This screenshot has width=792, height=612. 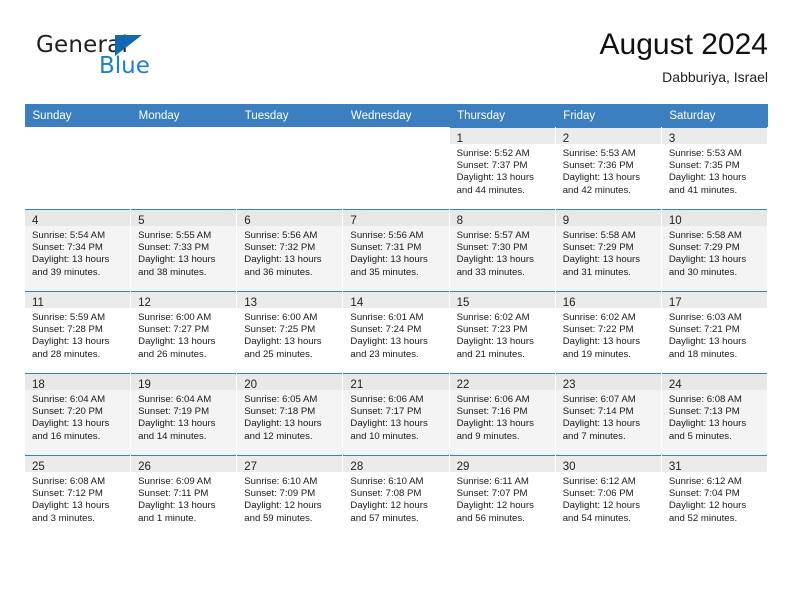 What do you see at coordinates (502, 115) in the screenshot?
I see `weekday-header-thursday: Thursday` at bounding box center [502, 115].